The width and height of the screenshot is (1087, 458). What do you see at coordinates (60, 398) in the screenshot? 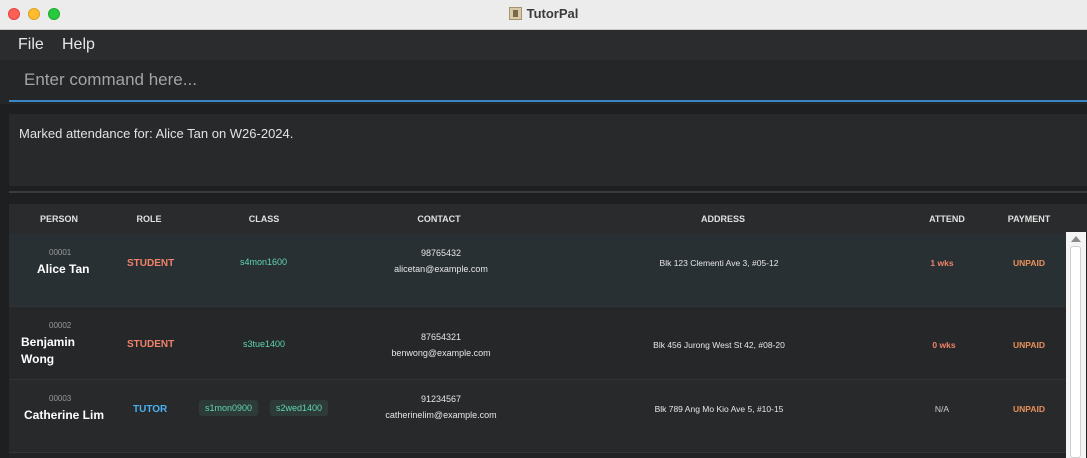
I see `person-id: 00003` at bounding box center [60, 398].